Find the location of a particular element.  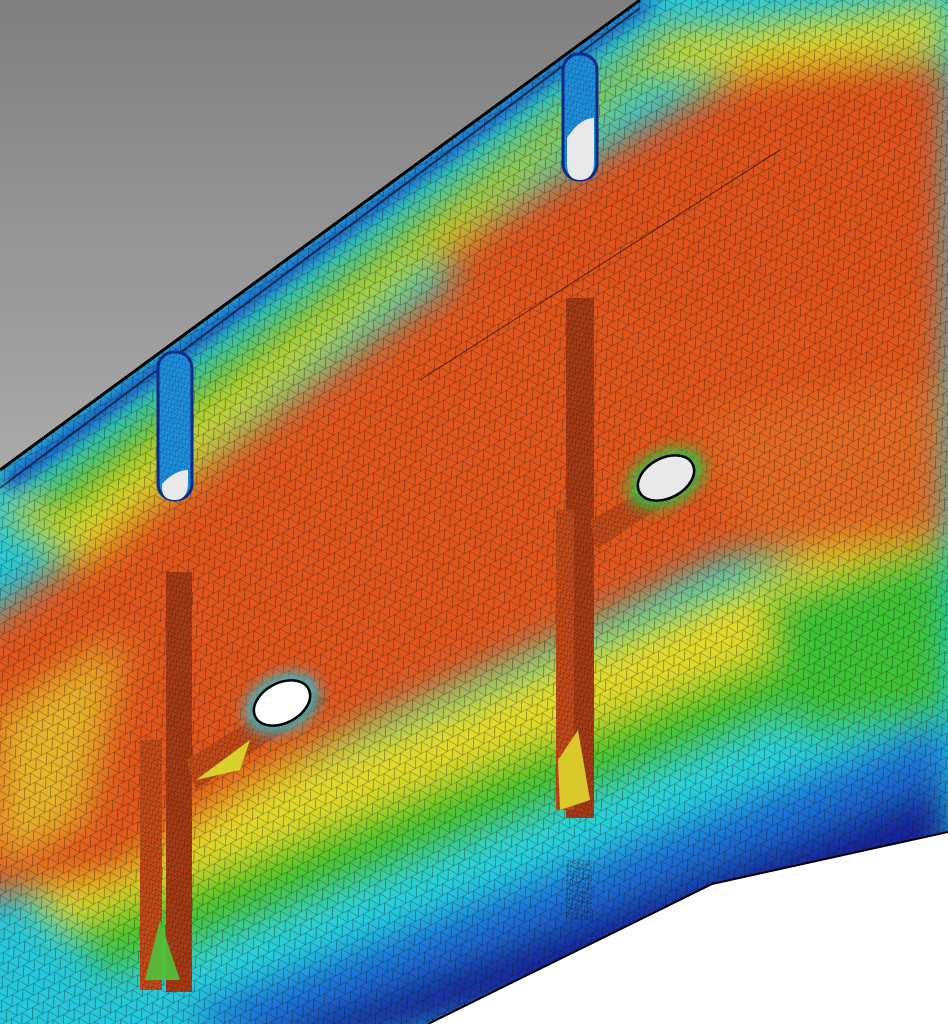

slot-left-top is located at coordinates (175, 426).